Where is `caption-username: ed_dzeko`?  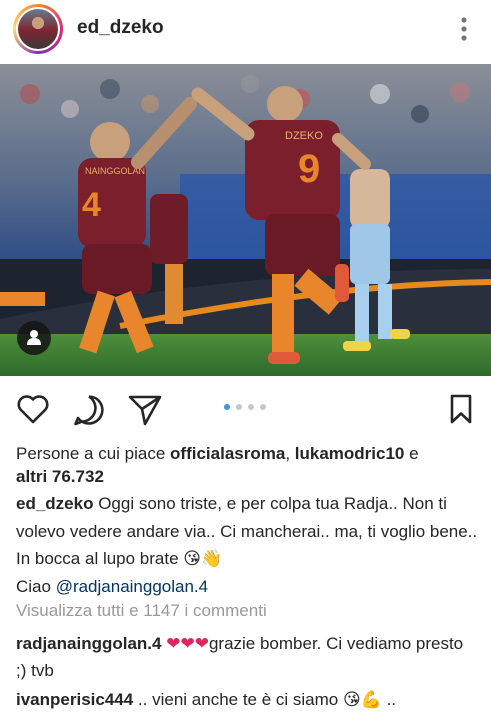 caption-username: ed_dzeko is located at coordinates (54, 503).